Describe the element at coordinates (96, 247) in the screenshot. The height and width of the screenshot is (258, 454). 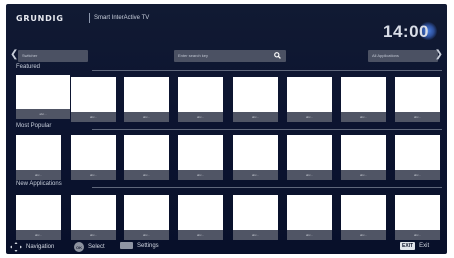
I see `select-label: Select` at that location.